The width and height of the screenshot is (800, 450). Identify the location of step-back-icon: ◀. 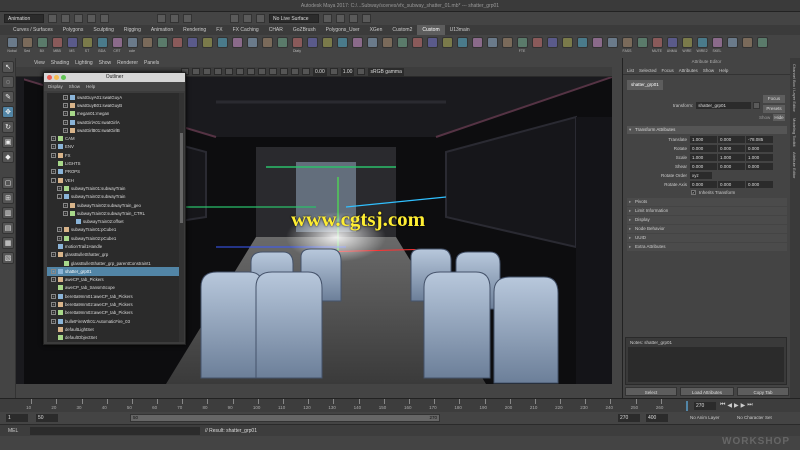
(729, 405).